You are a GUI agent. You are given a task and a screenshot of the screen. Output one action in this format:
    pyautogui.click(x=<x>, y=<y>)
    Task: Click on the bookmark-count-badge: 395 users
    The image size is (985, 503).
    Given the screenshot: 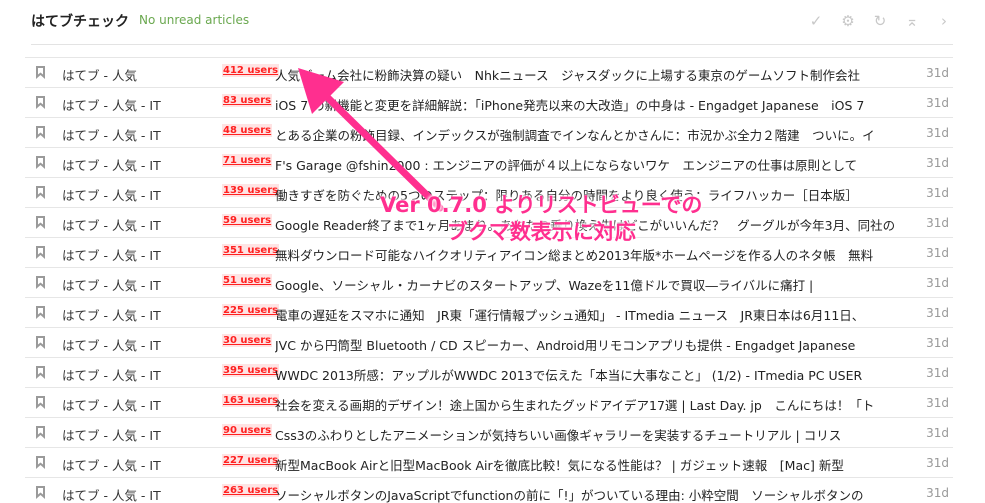 What is the action you would take?
    pyautogui.click(x=251, y=370)
    